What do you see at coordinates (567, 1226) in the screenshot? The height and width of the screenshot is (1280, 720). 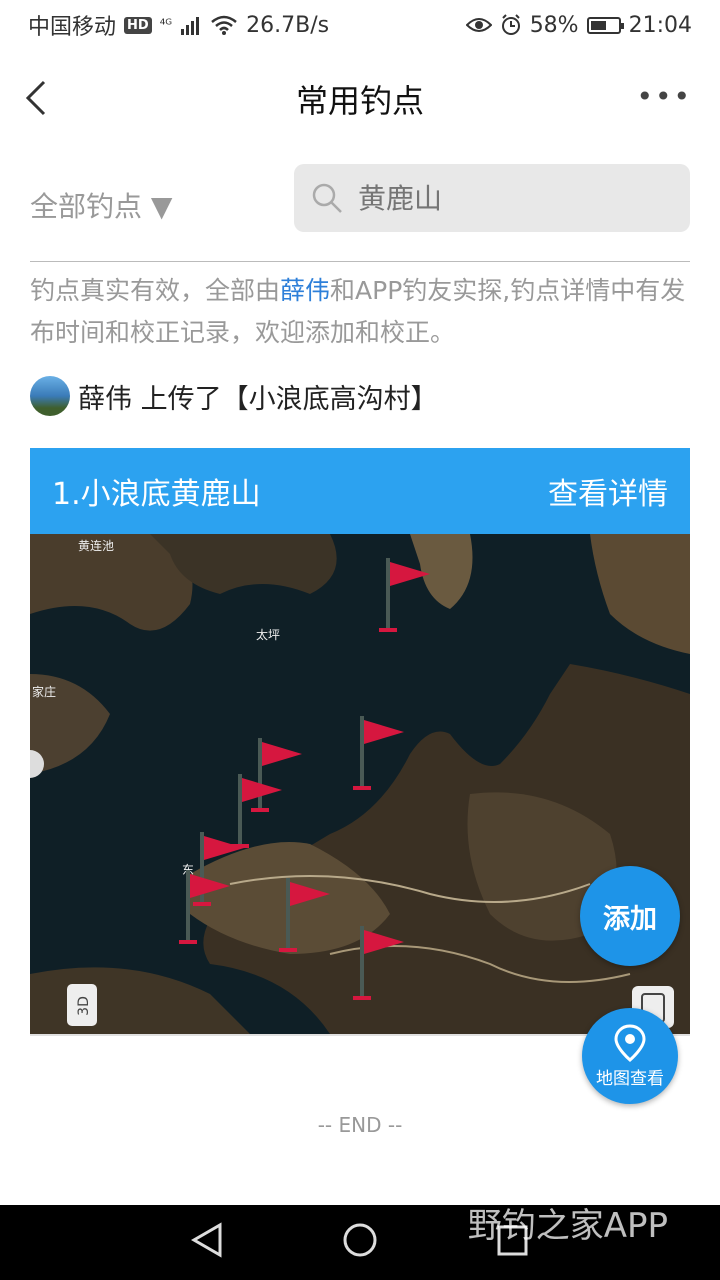 I see `app-watermark: 野钓之家APP` at bounding box center [567, 1226].